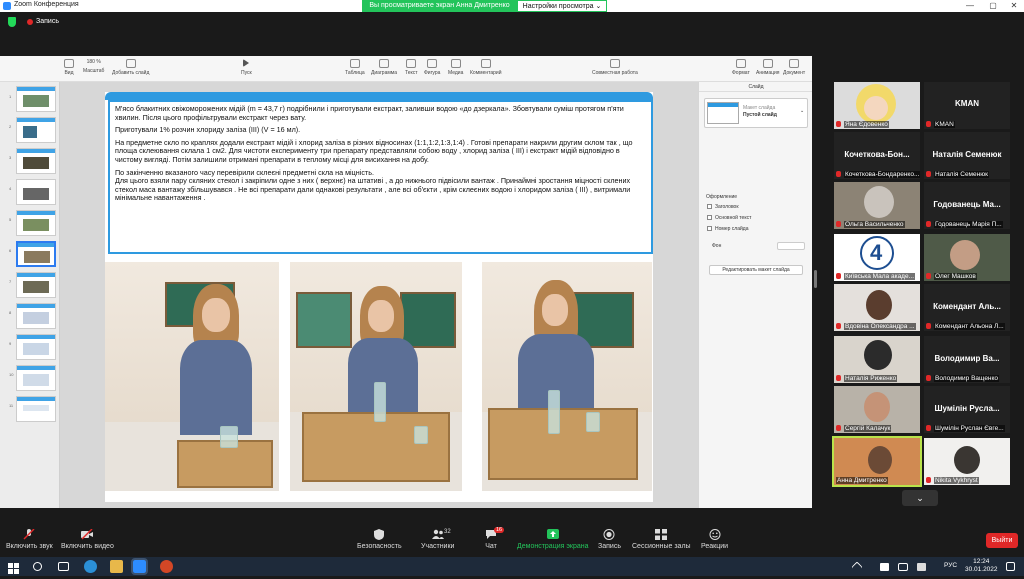  Describe the element at coordinates (874, 224) in the screenshot. I see `participant-name: Ольга Васильченко` at that location.